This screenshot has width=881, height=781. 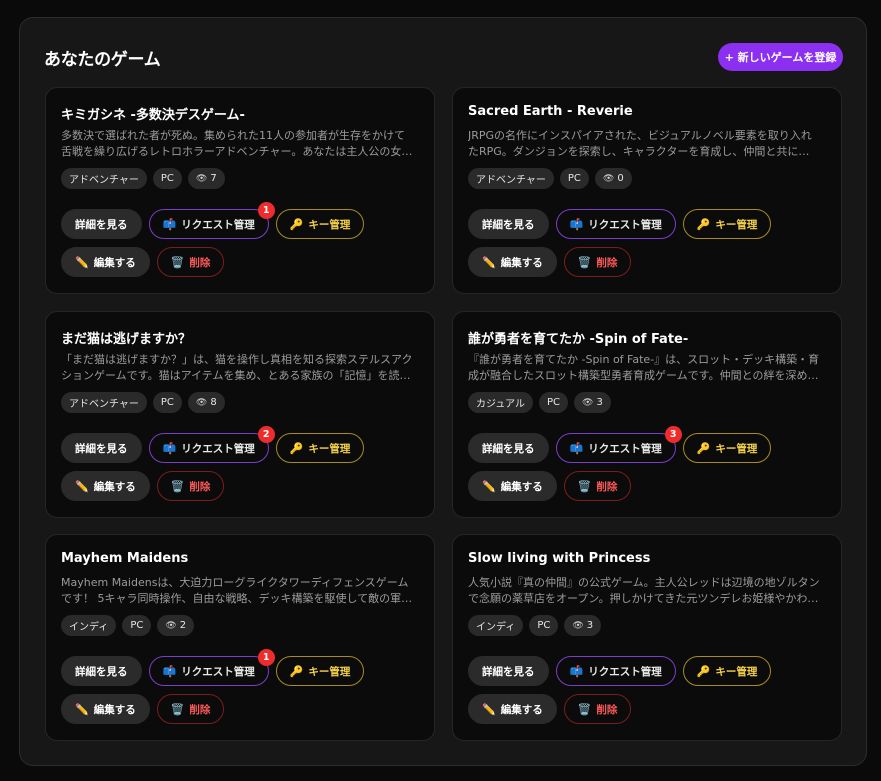 What do you see at coordinates (183, 625) in the screenshot?
I see `views-count: 2` at bounding box center [183, 625].